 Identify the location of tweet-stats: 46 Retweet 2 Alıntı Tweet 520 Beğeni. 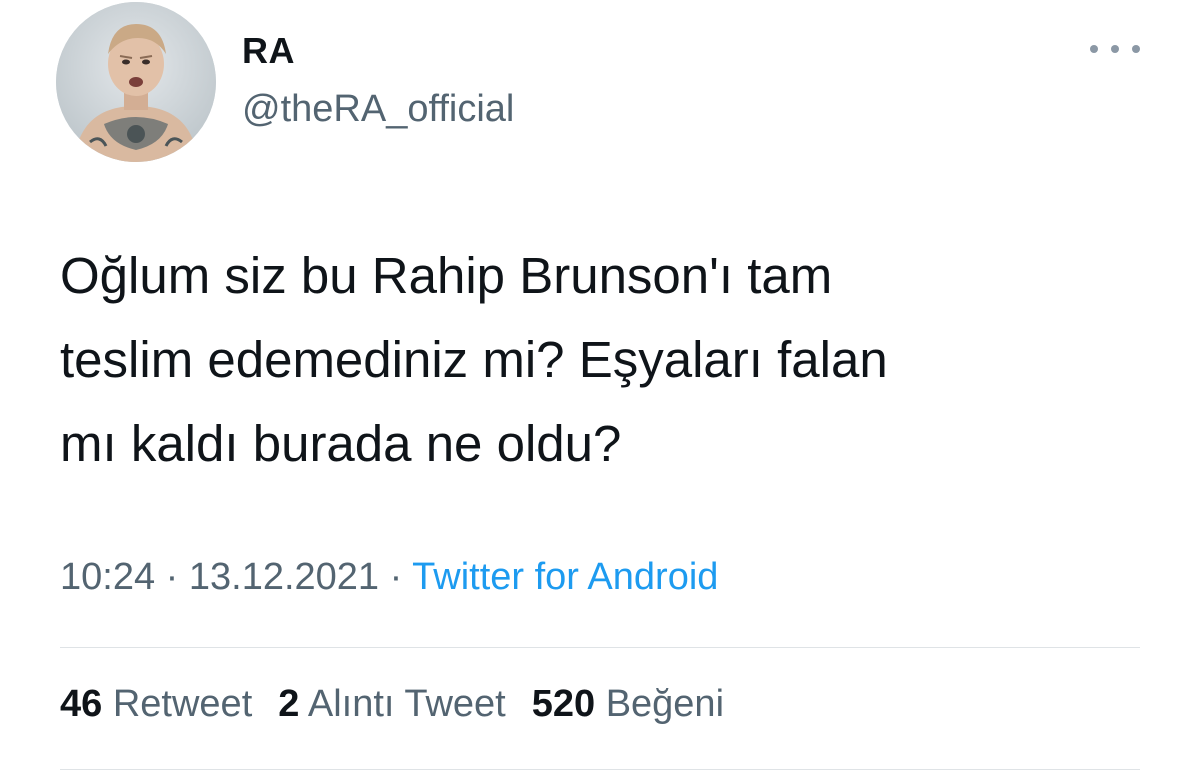
(392, 704).